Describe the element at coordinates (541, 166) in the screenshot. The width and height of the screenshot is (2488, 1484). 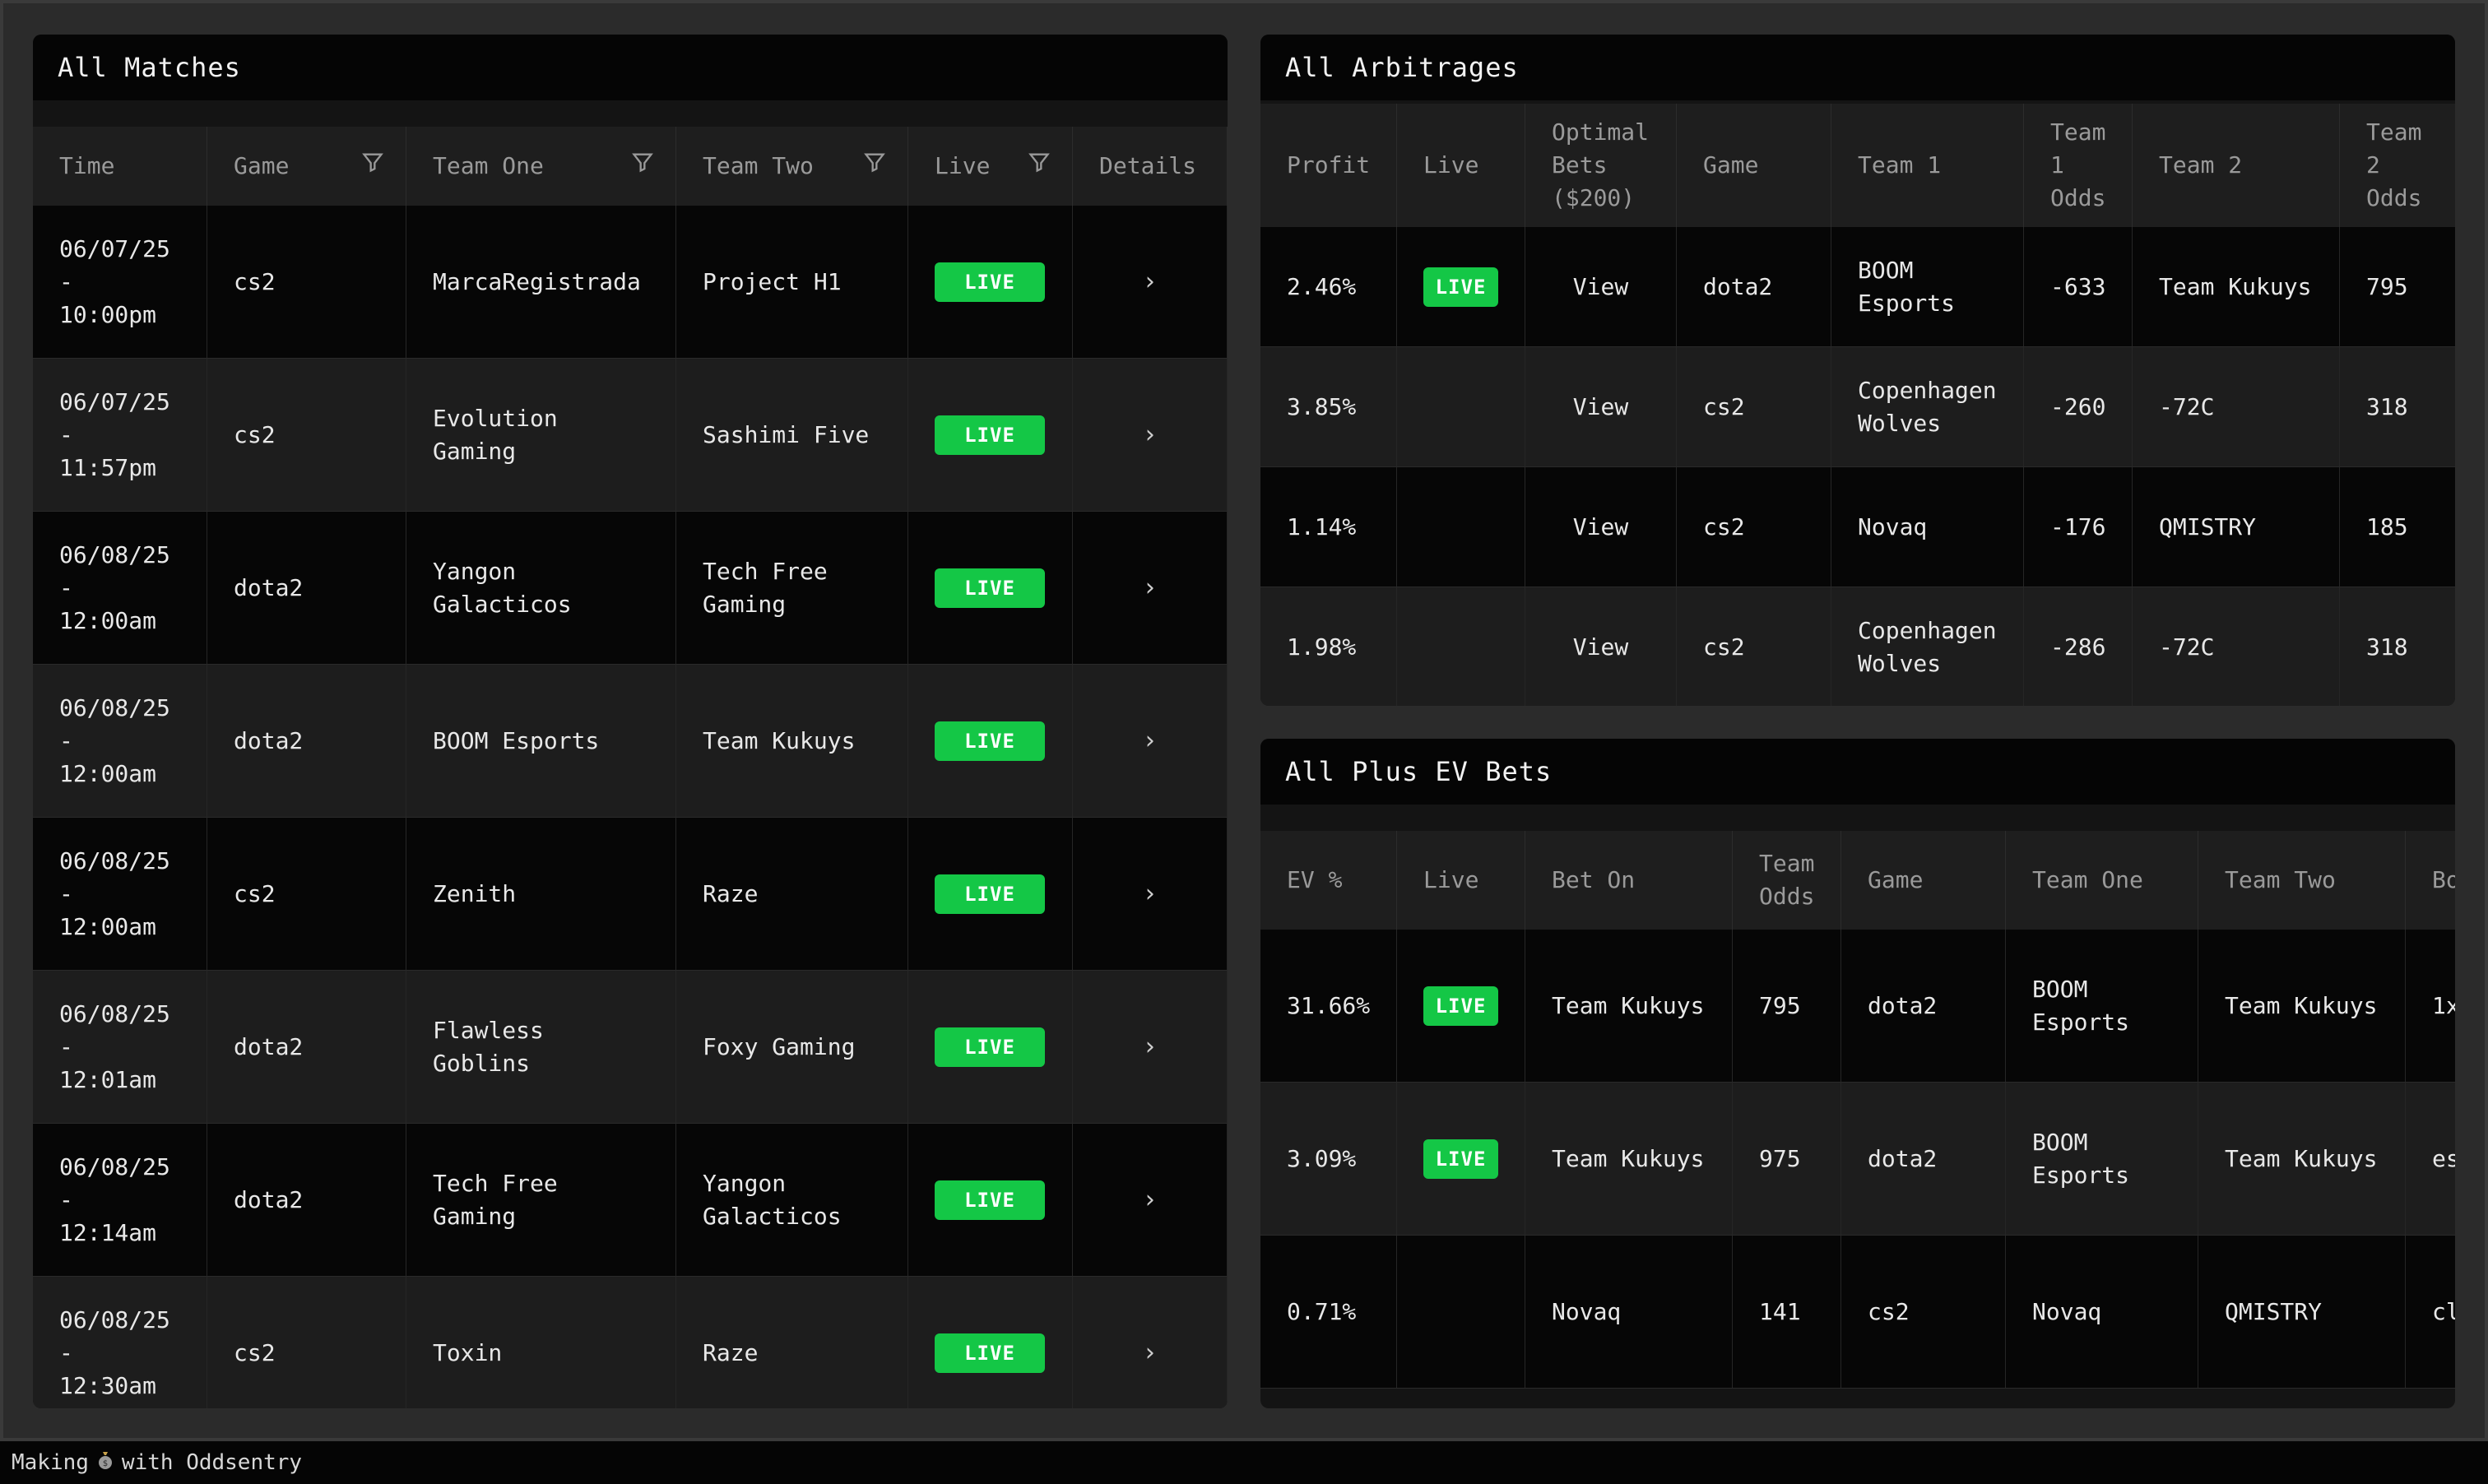
I see `matches-header-team-one: Team One` at that location.